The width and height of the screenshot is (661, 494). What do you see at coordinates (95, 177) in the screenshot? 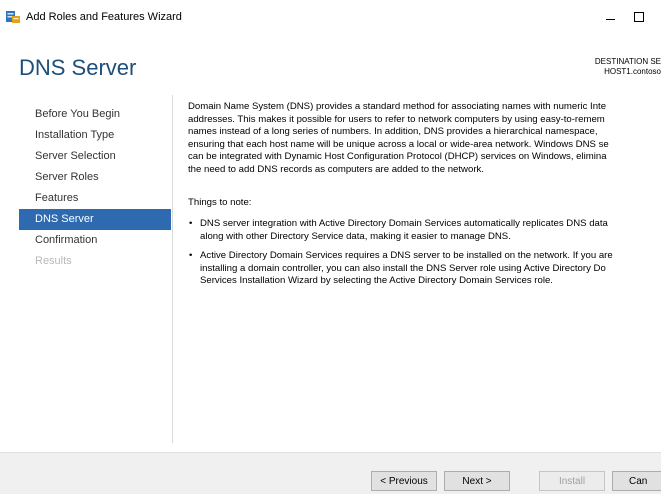
I see `nav-item-server-roles: Server Roles` at bounding box center [95, 177].